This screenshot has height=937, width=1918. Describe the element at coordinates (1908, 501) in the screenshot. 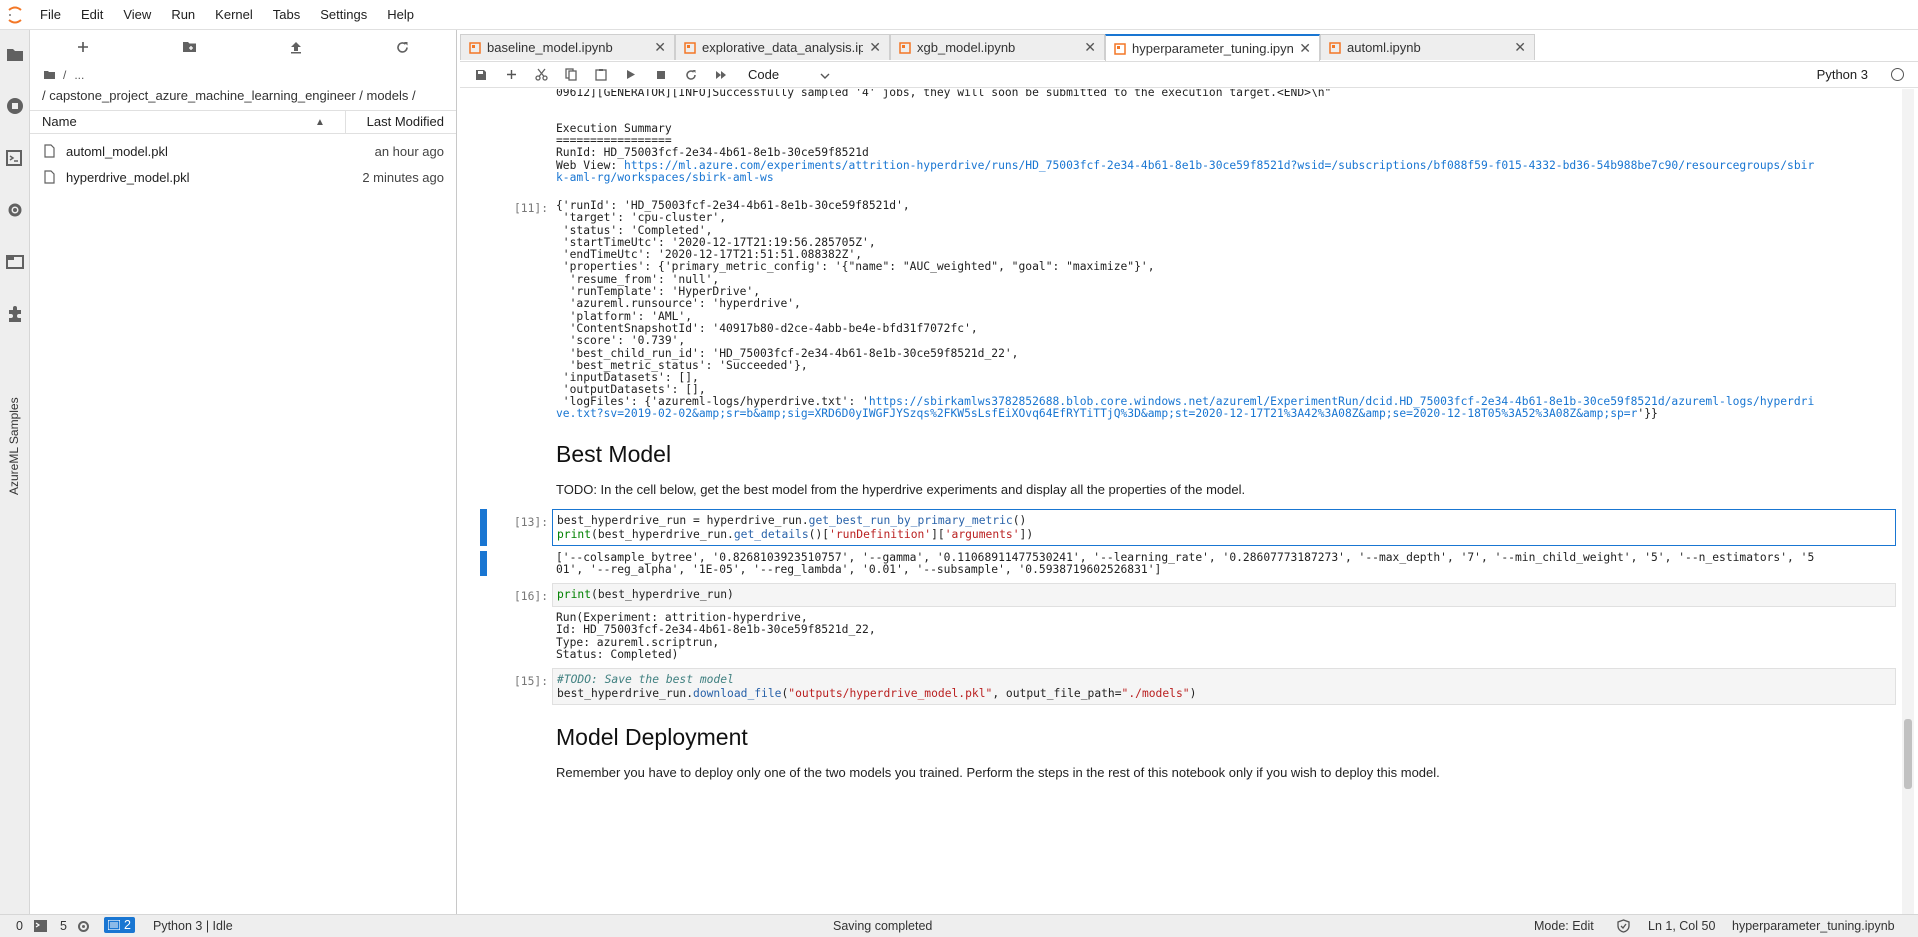

I see `notebook-scrollbar` at that location.